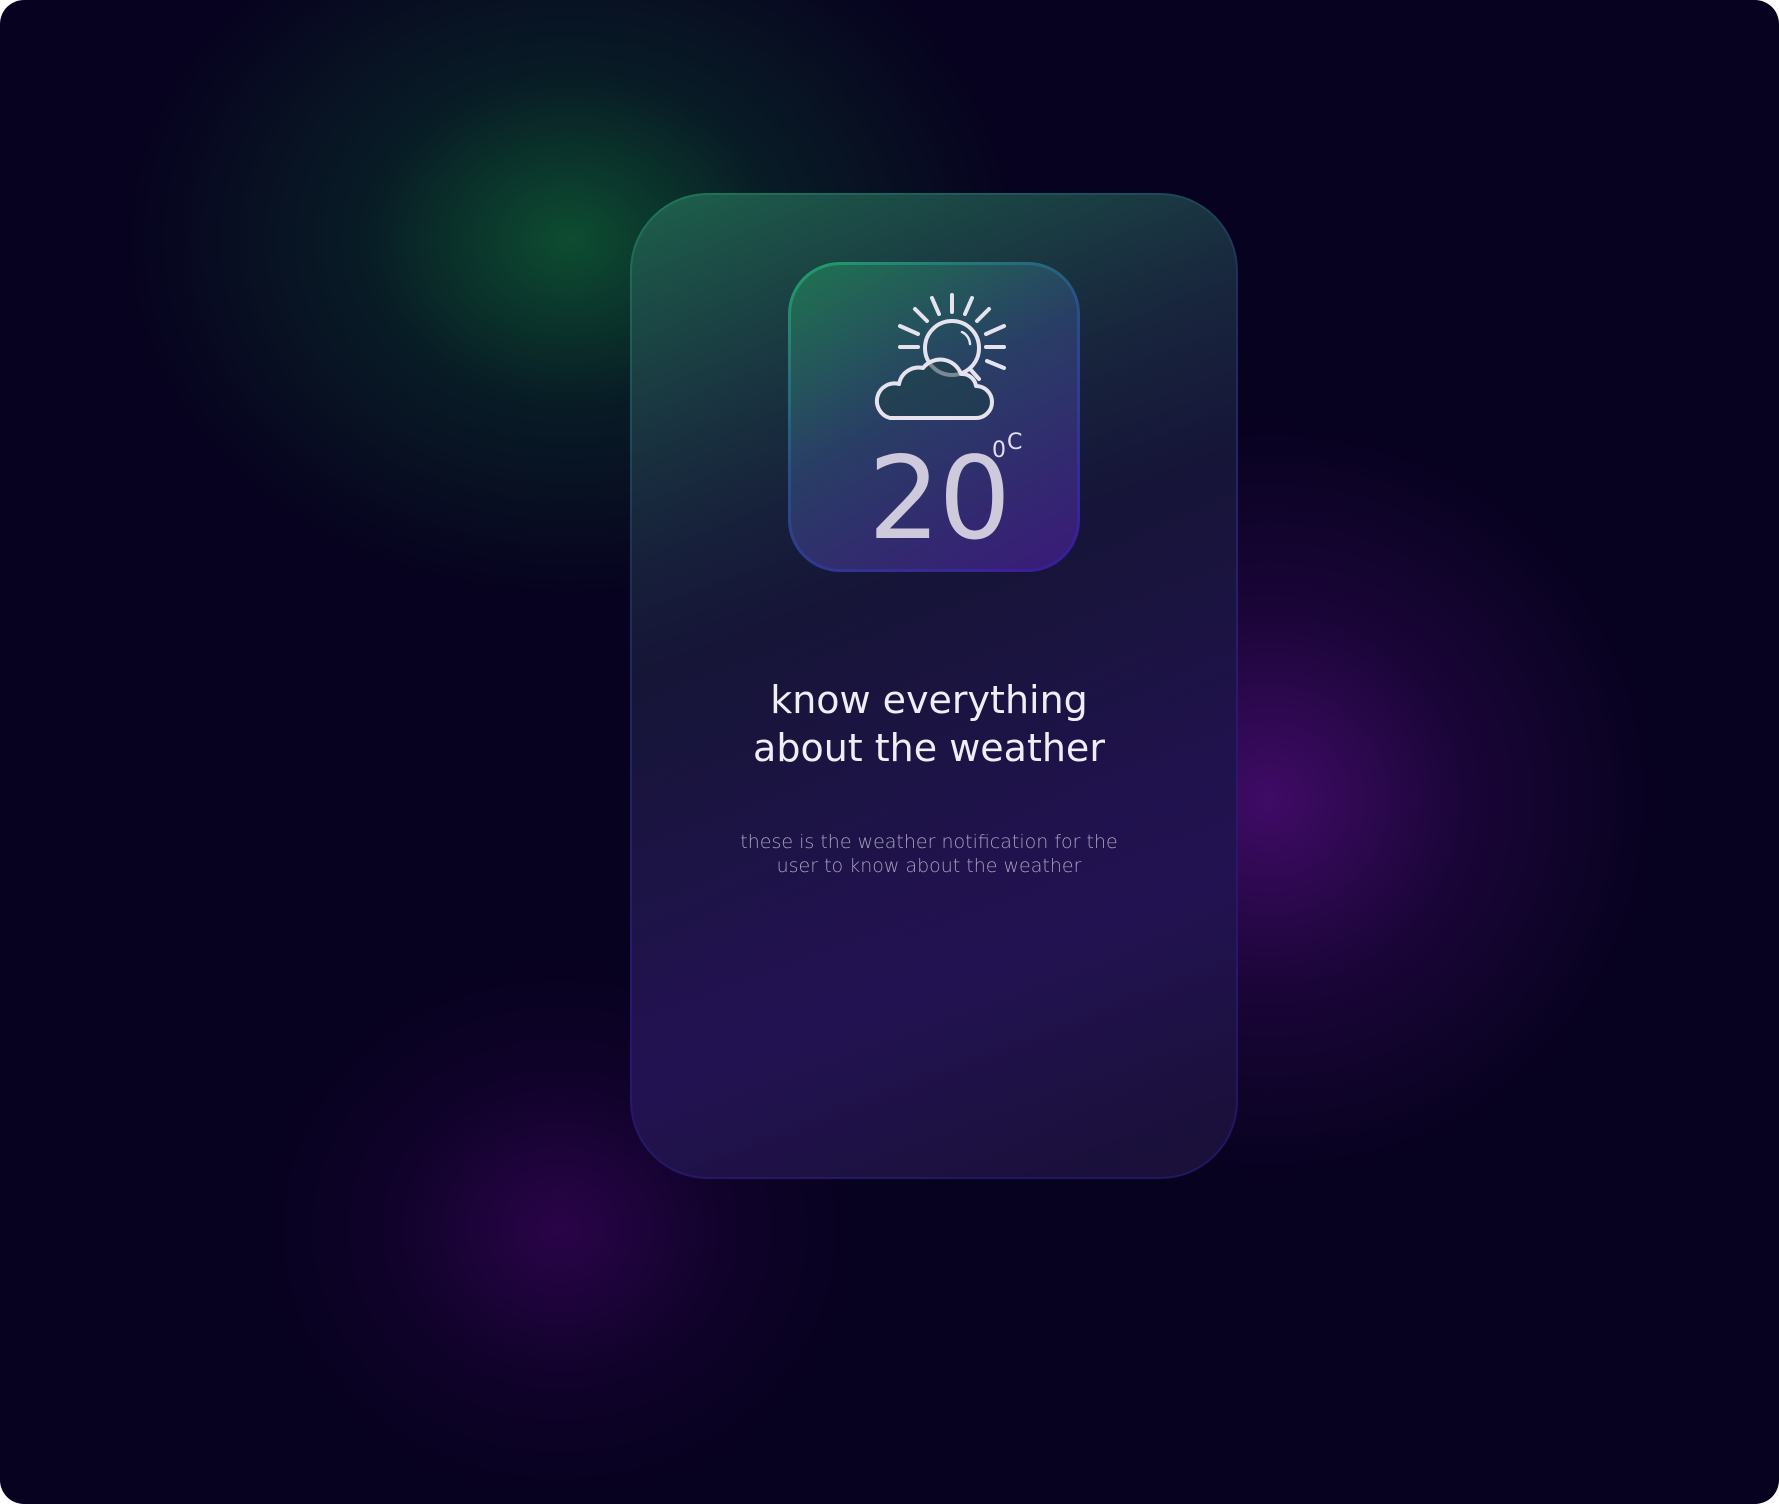  I want to click on partly-cloudy-sun-icon, so click(940, 356).